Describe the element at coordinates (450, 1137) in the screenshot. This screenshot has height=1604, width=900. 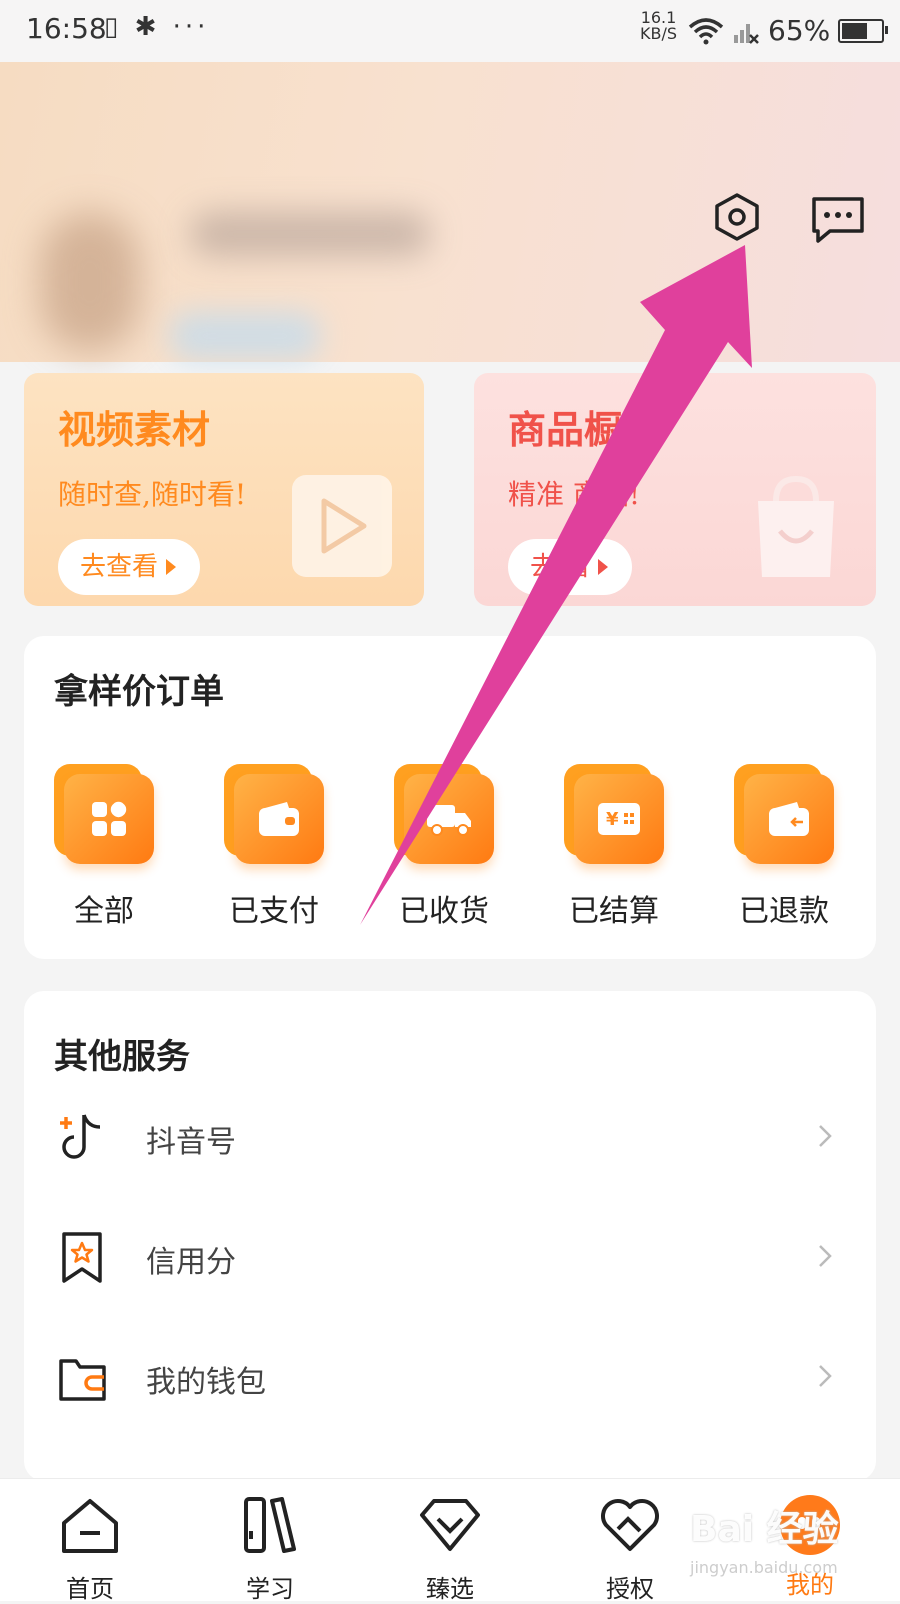
I see `service-row-douyin: 抖音号` at that location.